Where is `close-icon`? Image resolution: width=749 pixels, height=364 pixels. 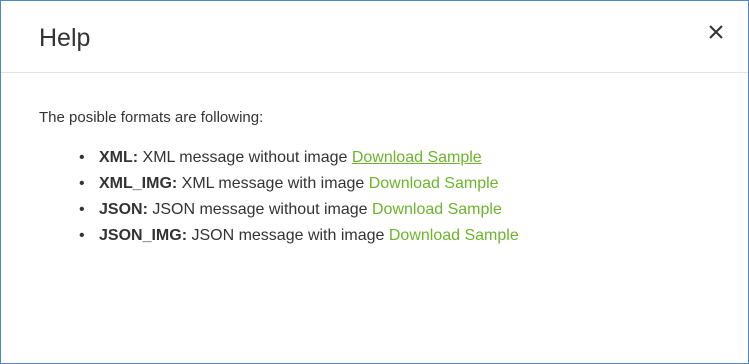
close-icon is located at coordinates (716, 34).